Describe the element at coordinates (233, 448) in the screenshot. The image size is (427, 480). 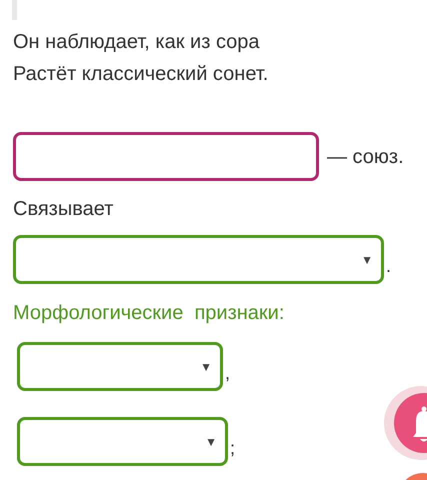
I see `punctuation-text: ;` at that location.